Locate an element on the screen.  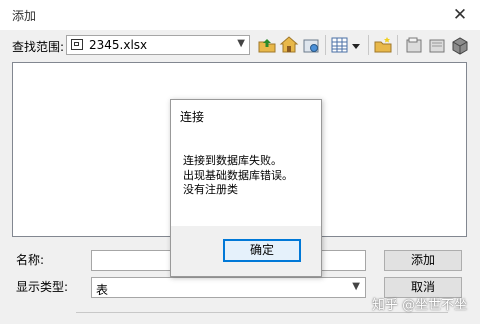
database-icon is located at coordinates (460, 45).